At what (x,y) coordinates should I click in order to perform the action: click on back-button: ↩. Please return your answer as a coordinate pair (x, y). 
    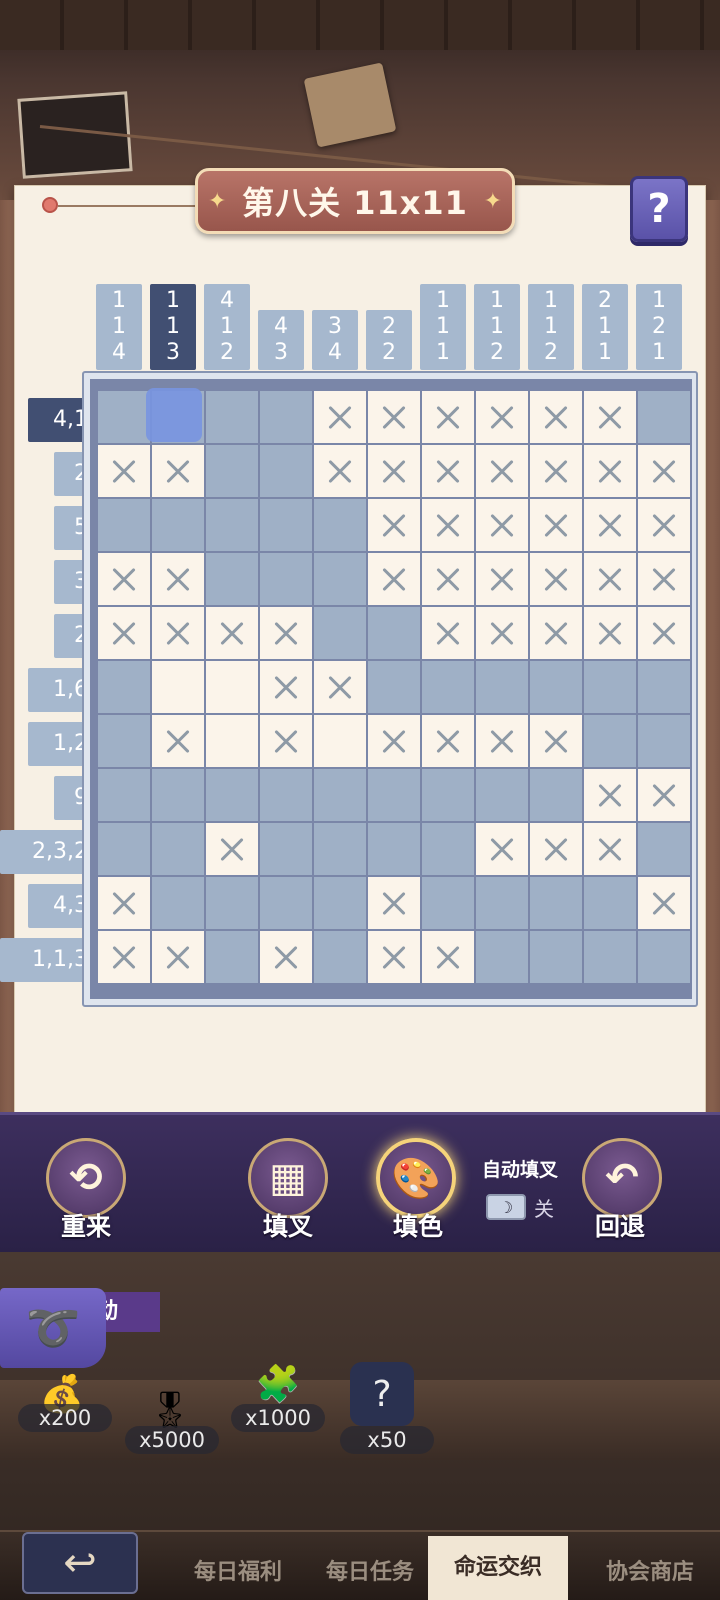
    Looking at the image, I should click on (80, 1563).